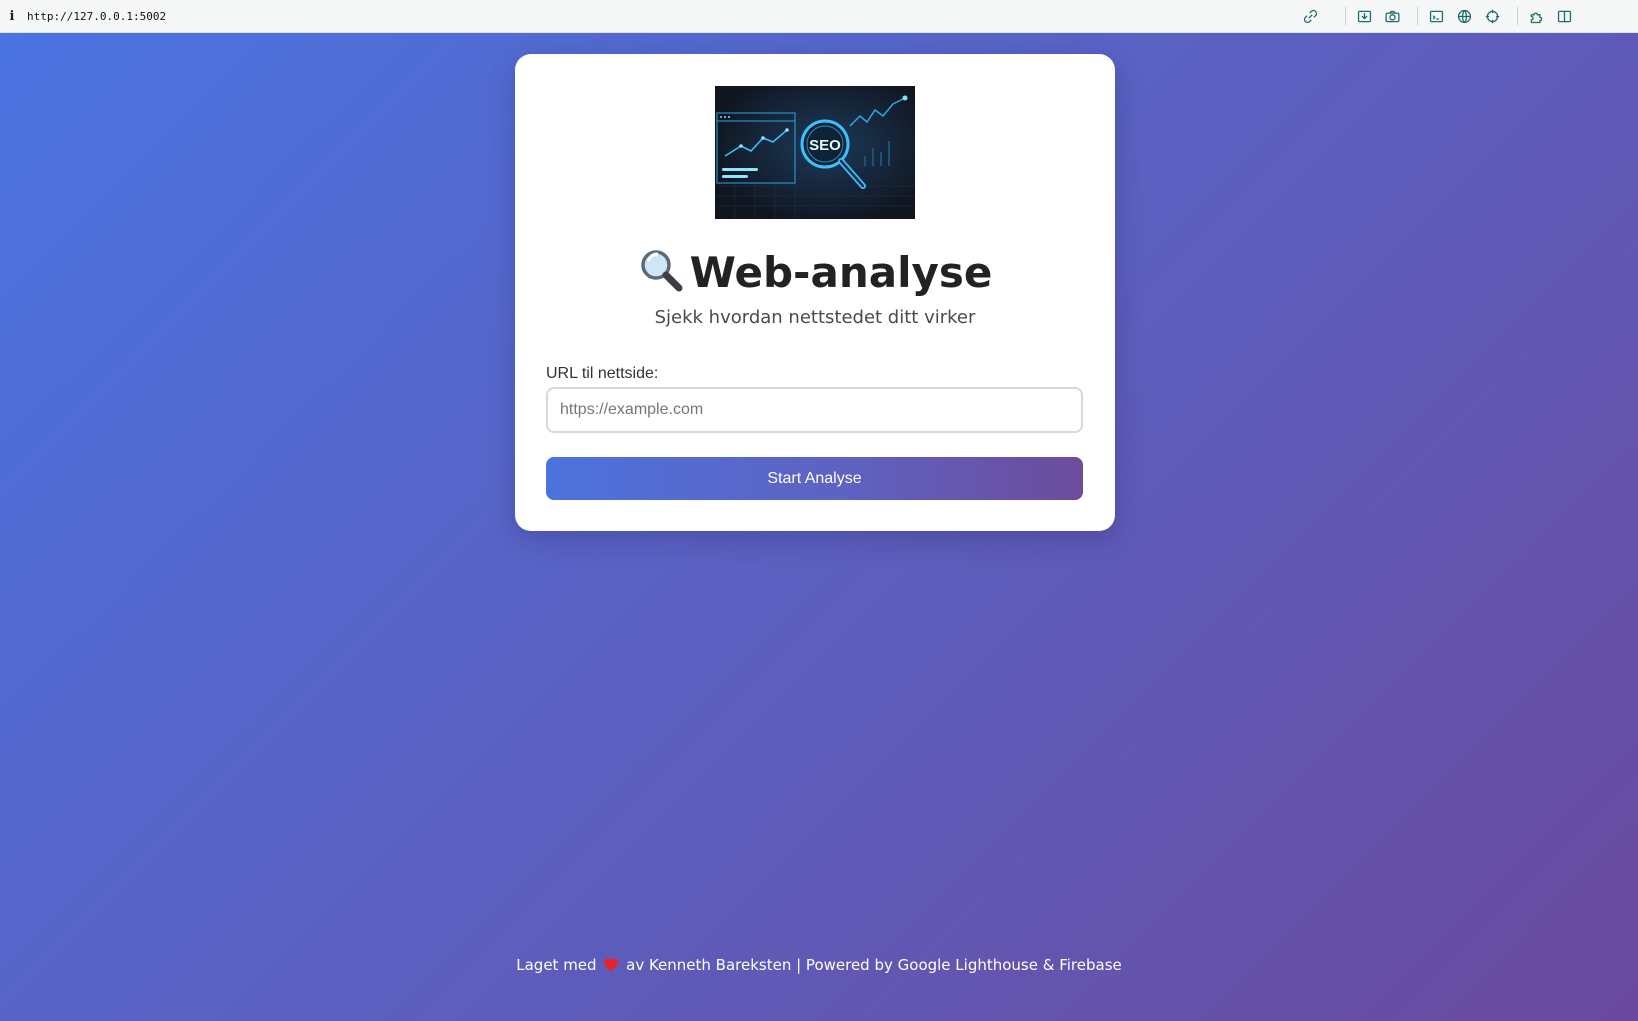 The height and width of the screenshot is (1021, 1638). Describe the element at coordinates (1392, 16) in the screenshot. I see `camera-icon` at that location.